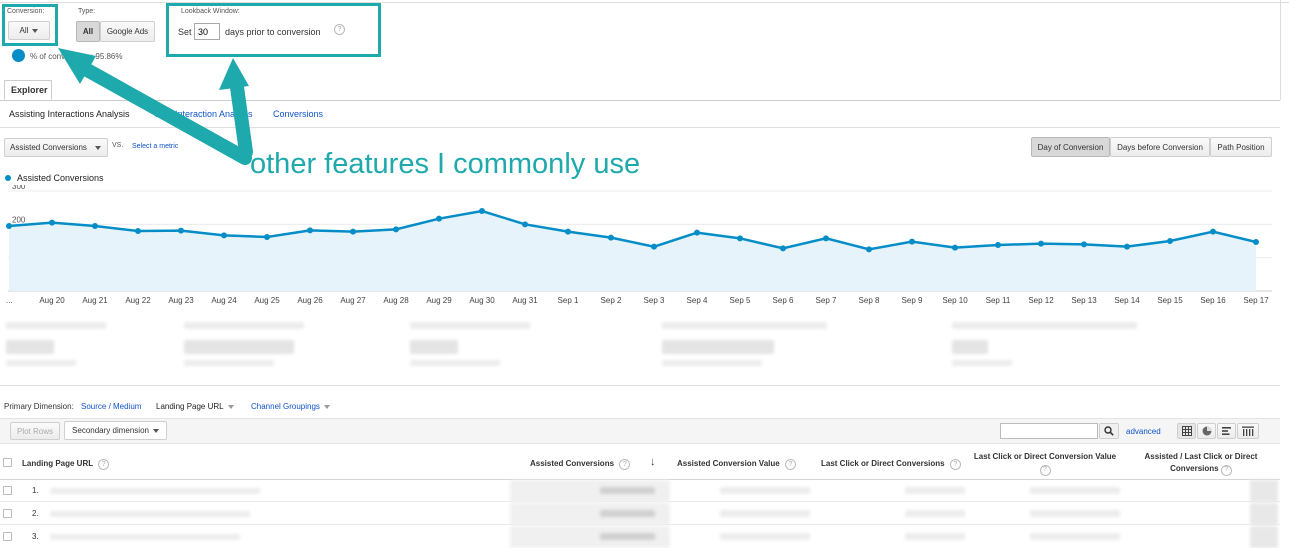 The width and height of the screenshot is (1289, 548). What do you see at coordinates (1127, 300) in the screenshot?
I see `x-tick-label: Sep 14` at bounding box center [1127, 300].